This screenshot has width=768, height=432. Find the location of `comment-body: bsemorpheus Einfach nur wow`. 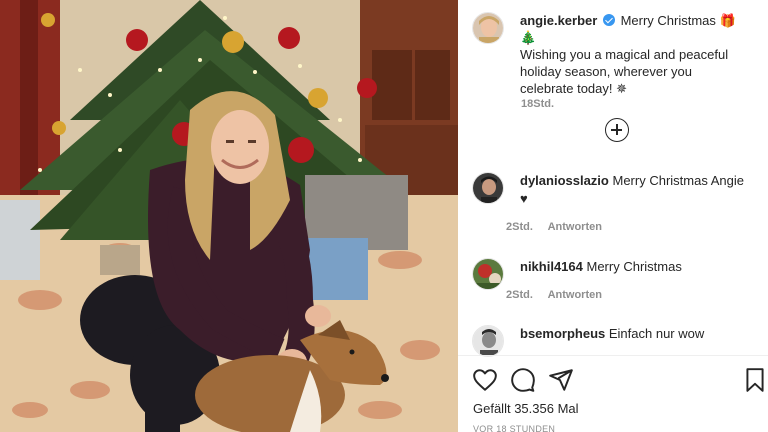

comment-body: bsemorpheus Einfach nur wow is located at coordinates (636, 341).